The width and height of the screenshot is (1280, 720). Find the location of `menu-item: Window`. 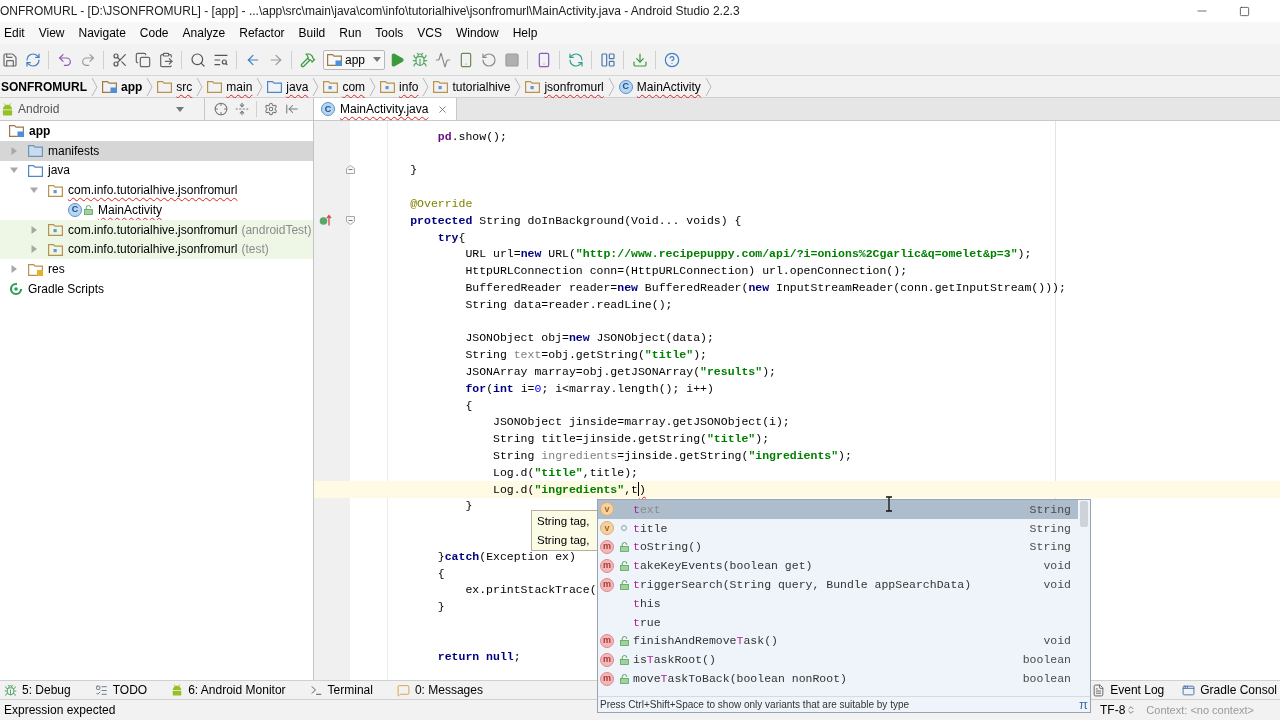

menu-item: Window is located at coordinates (477, 33).